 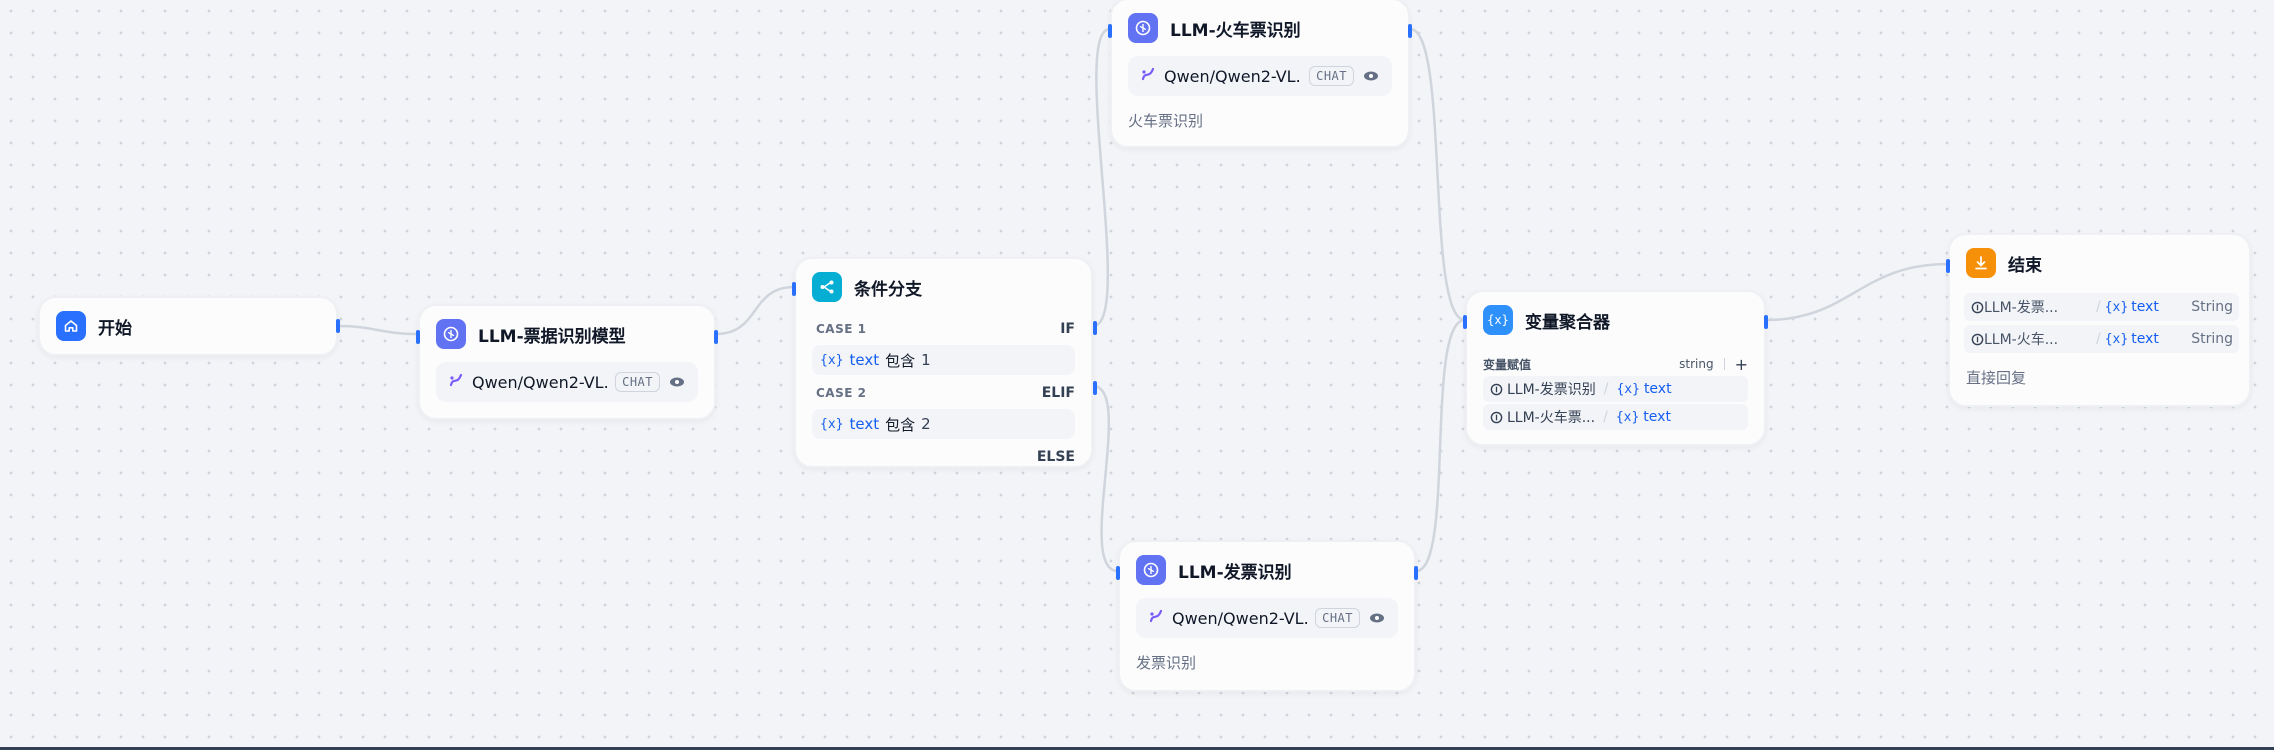 I want to click on agg-section-header: 变量赋值 string +, so click(x=1615, y=361).